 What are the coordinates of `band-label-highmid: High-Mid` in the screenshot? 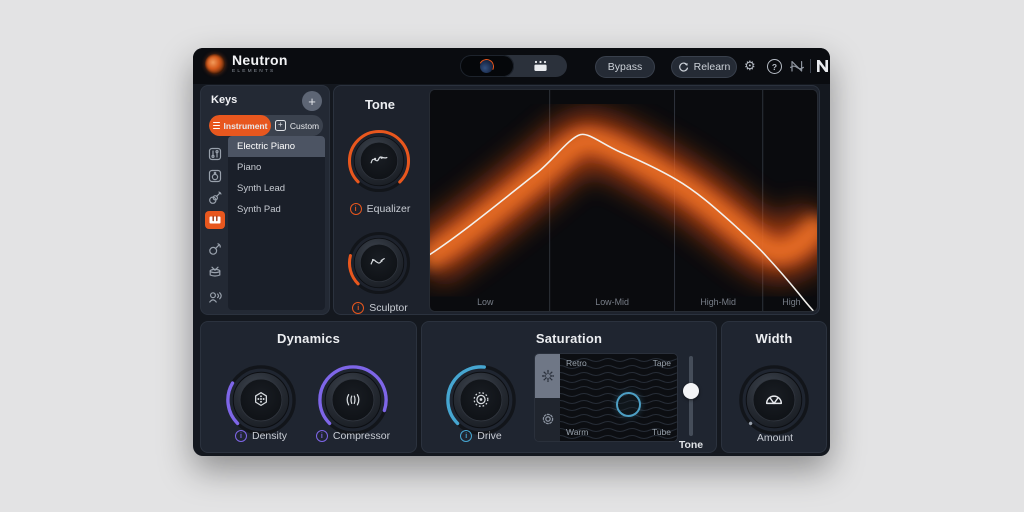 It's located at (718, 302).